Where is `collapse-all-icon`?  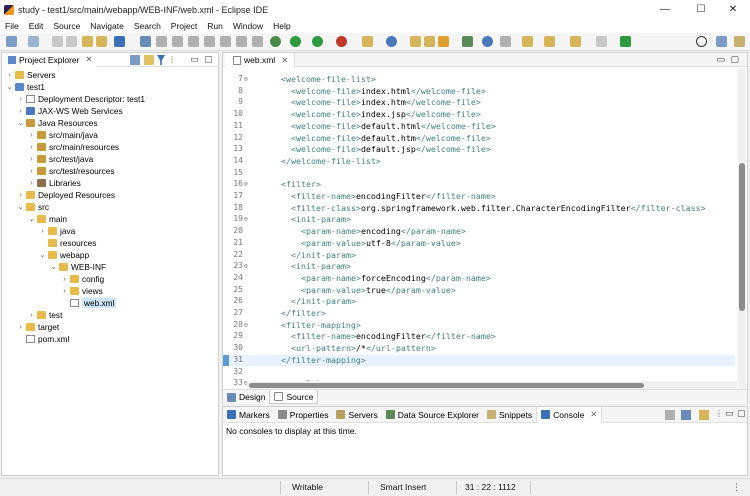
collapse-all-icon is located at coordinates (135, 60).